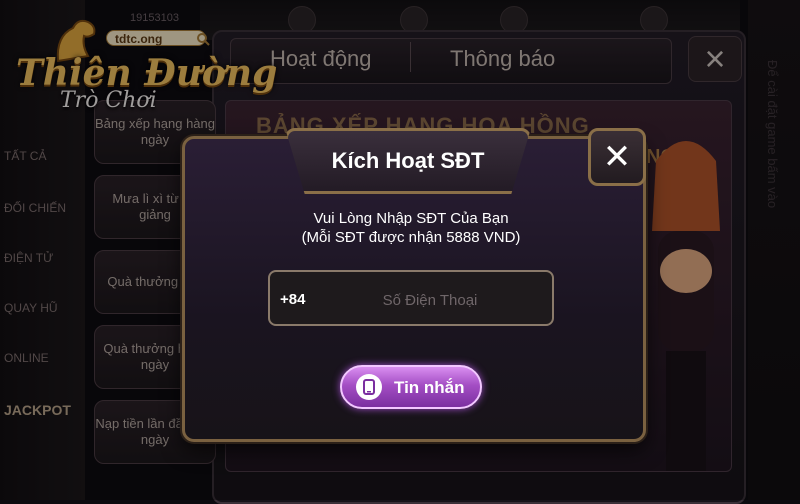 The width and height of the screenshot is (800, 504). I want to click on modal-header: Kích Hoạt SĐT, so click(408, 161).